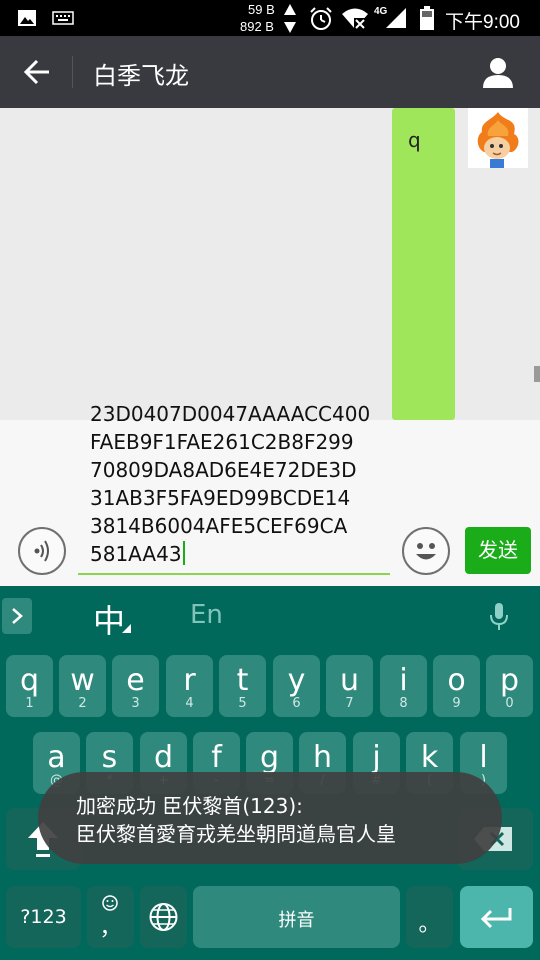 This screenshot has height=960, width=540. I want to click on toolbar-expand-button, so click(17, 616).